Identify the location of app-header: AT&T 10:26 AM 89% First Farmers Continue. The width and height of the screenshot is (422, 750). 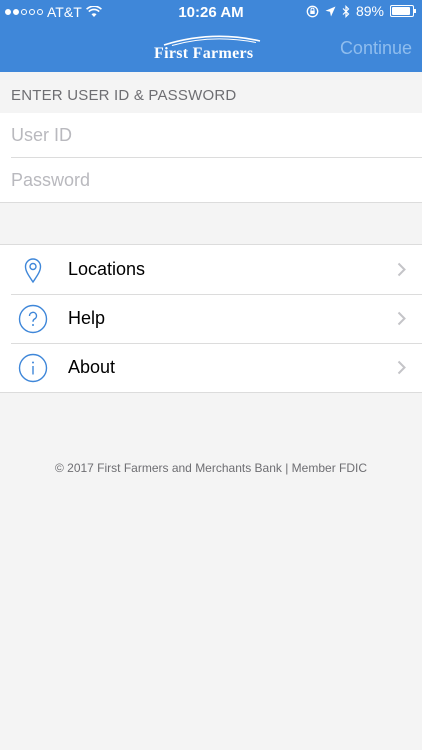
(211, 36).